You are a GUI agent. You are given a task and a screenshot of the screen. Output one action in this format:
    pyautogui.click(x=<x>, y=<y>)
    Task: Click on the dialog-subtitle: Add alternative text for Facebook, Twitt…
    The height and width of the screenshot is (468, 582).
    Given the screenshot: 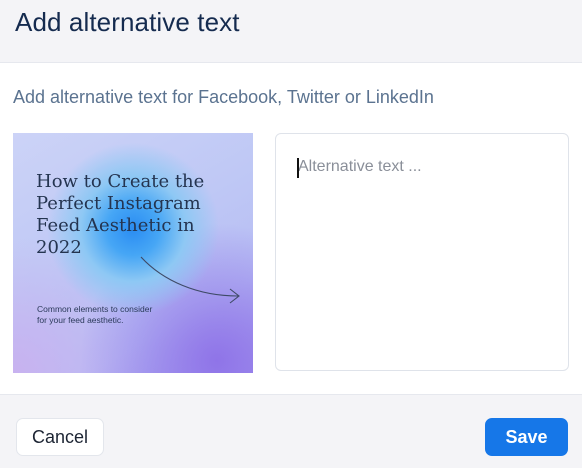 What is the action you would take?
    pyautogui.click(x=223, y=97)
    